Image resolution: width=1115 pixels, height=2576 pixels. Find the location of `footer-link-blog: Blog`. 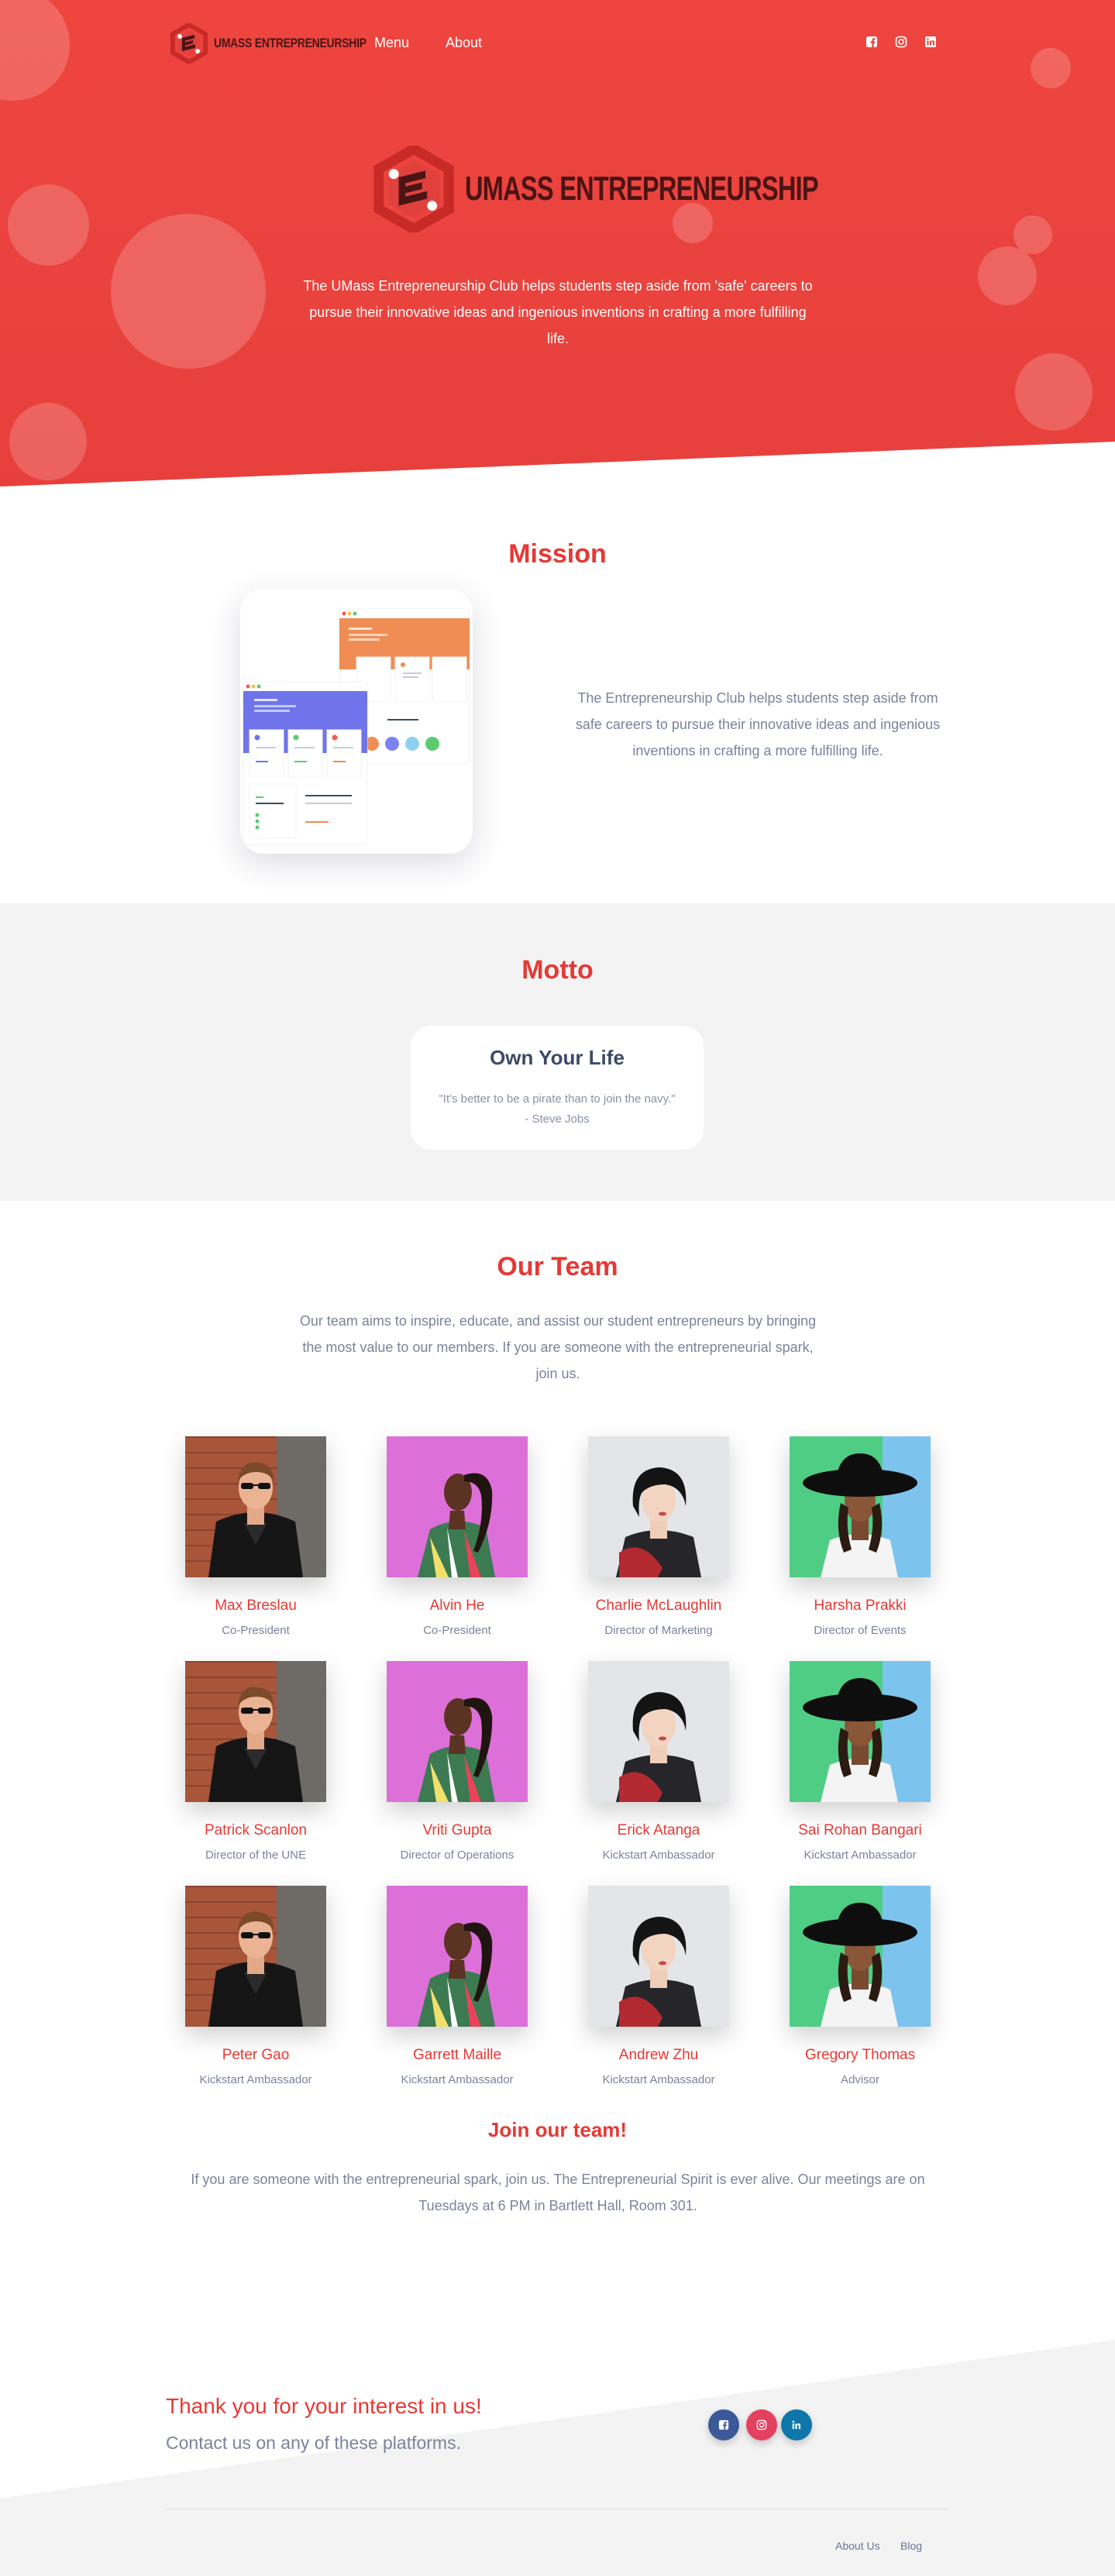

footer-link-blog: Blog is located at coordinates (911, 2546).